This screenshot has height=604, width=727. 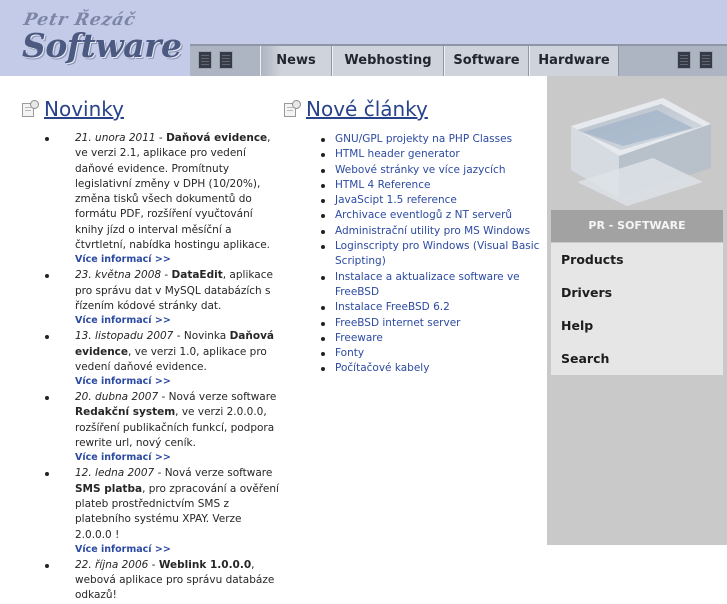 What do you see at coordinates (636, 146) in the screenshot?
I see `computer-graphic` at bounding box center [636, 146].